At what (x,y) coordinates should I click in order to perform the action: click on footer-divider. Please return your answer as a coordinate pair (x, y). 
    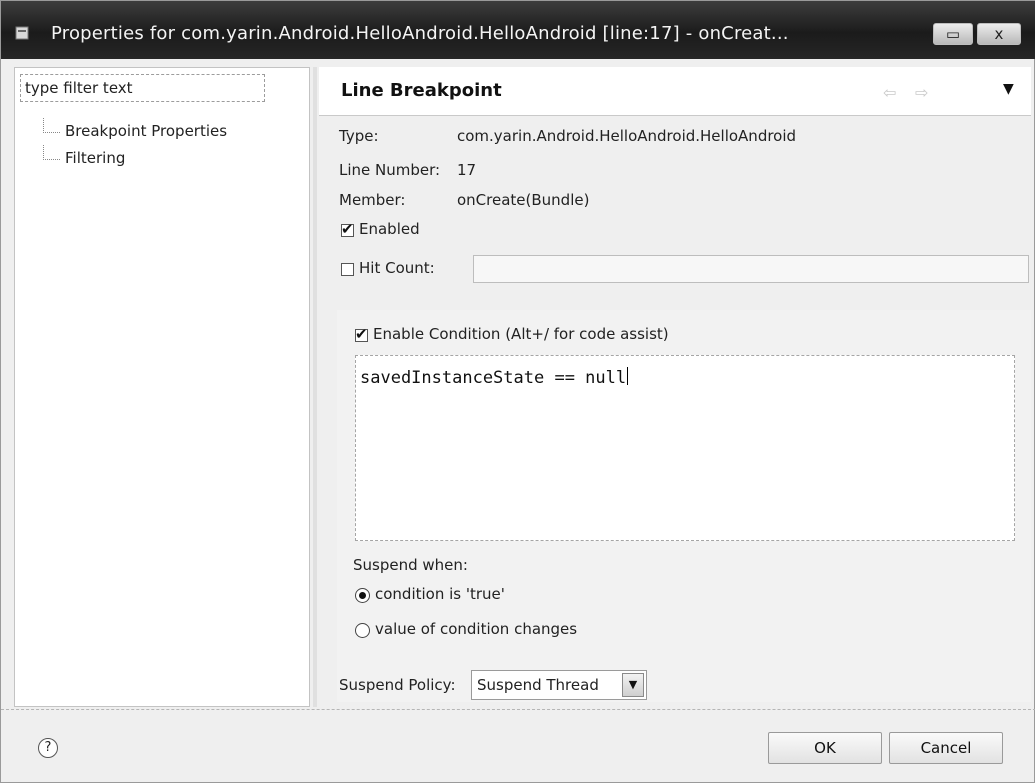
    Looking at the image, I should click on (518, 710).